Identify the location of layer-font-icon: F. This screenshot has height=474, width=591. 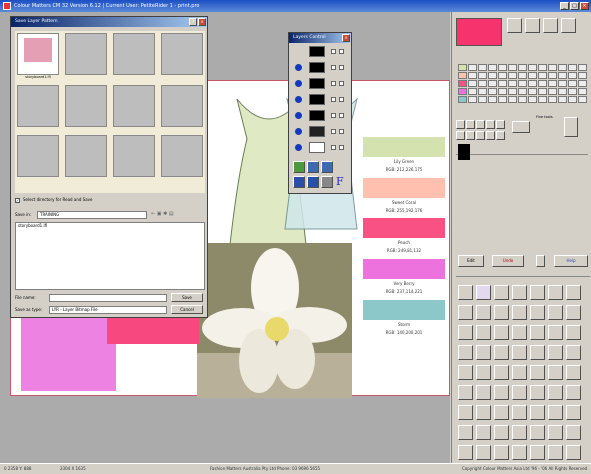
(340, 181).